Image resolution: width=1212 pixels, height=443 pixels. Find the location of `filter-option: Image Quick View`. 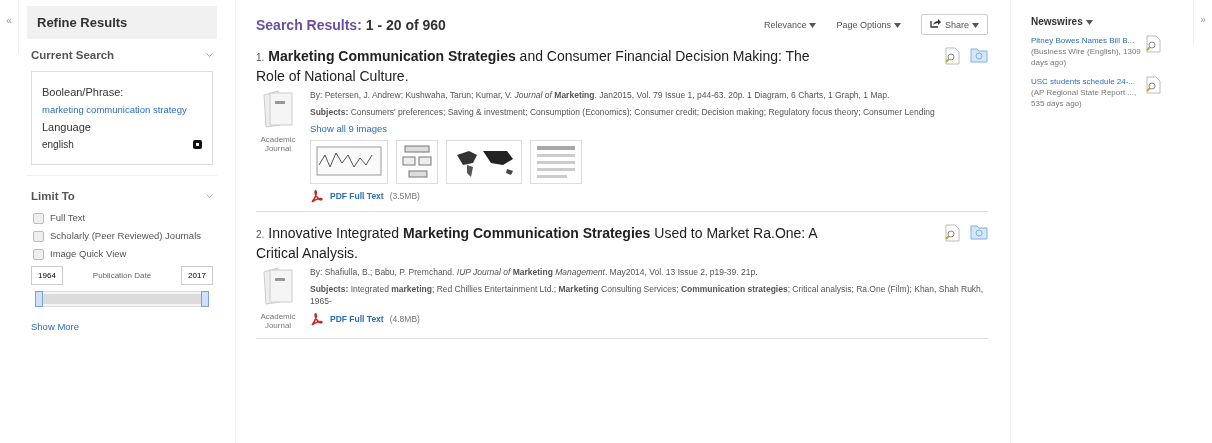

filter-option: Image Quick View is located at coordinates (122, 254).